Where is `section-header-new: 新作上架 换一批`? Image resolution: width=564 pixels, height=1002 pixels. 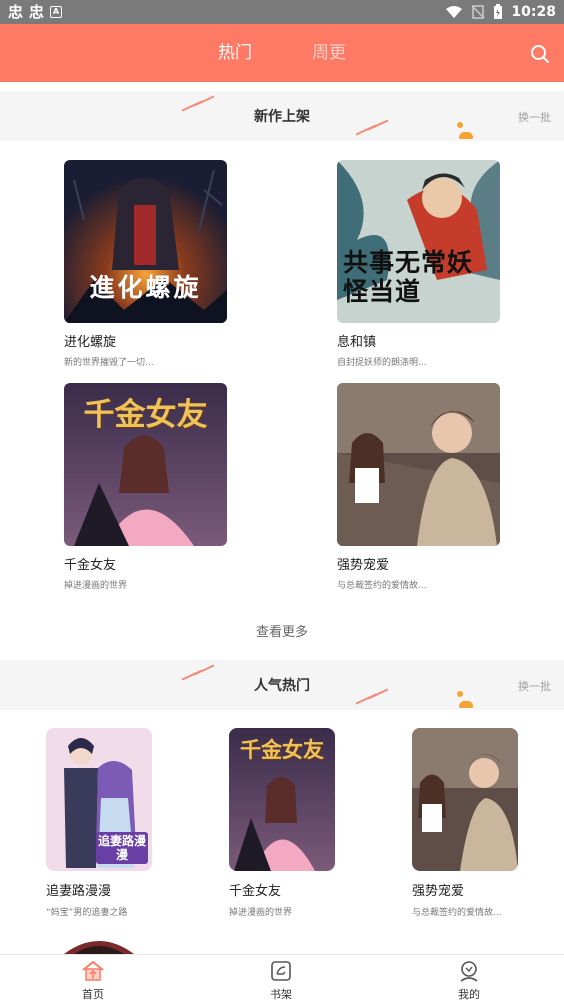
section-header-new: 新作上架 换一批 is located at coordinates (282, 116).